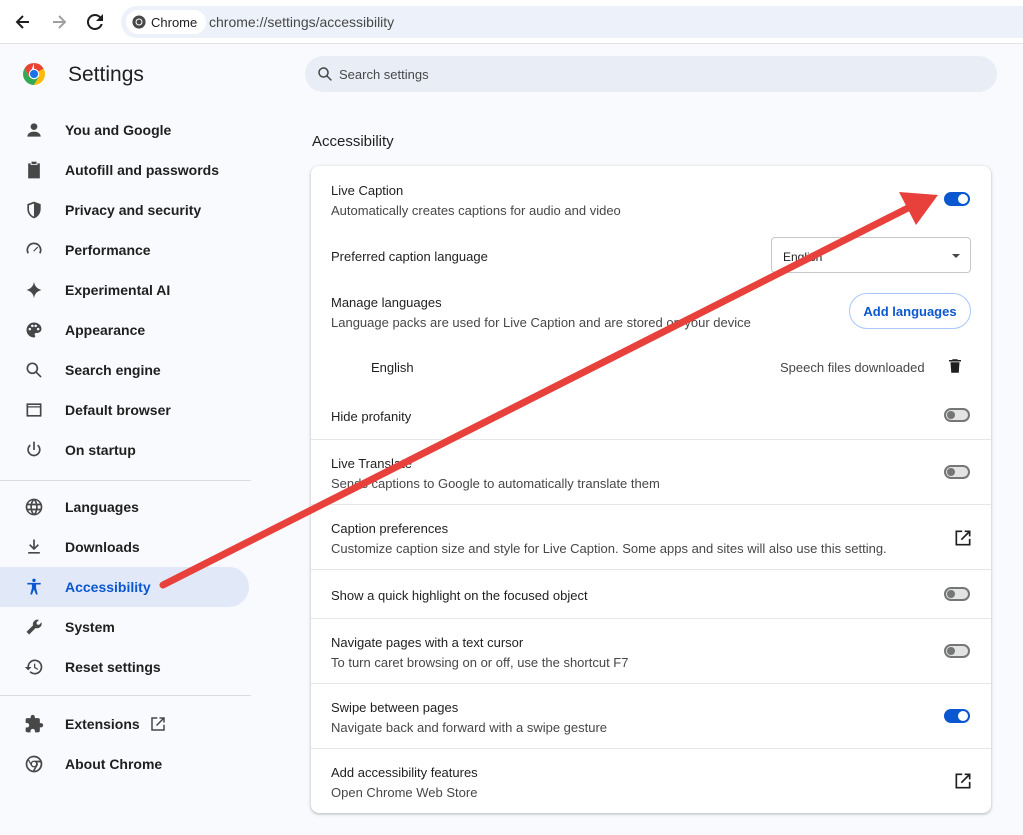 The height and width of the screenshot is (835, 1023). I want to click on sidebar-item-extensions: Extensions, so click(124, 724).